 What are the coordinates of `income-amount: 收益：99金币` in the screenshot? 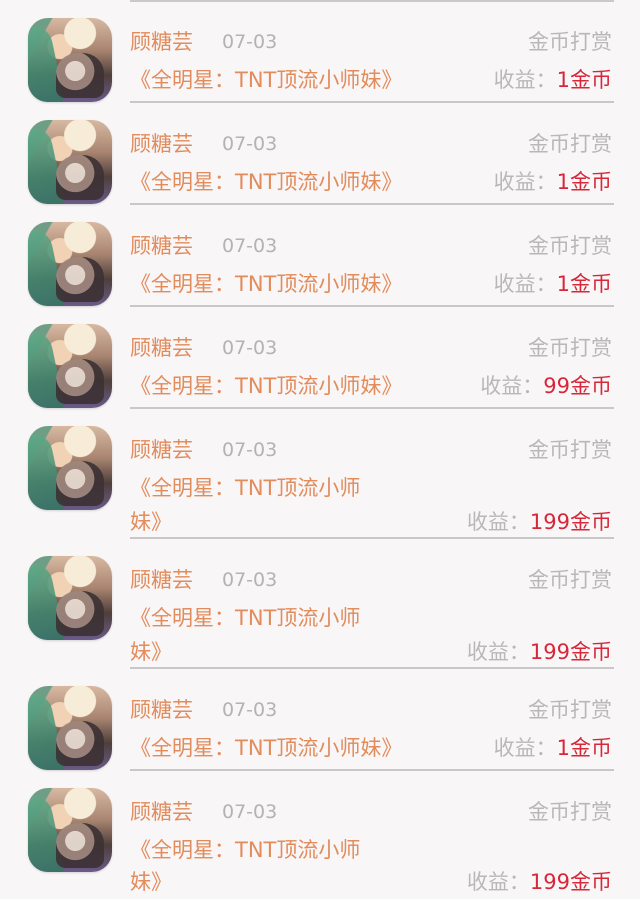 It's located at (546, 386).